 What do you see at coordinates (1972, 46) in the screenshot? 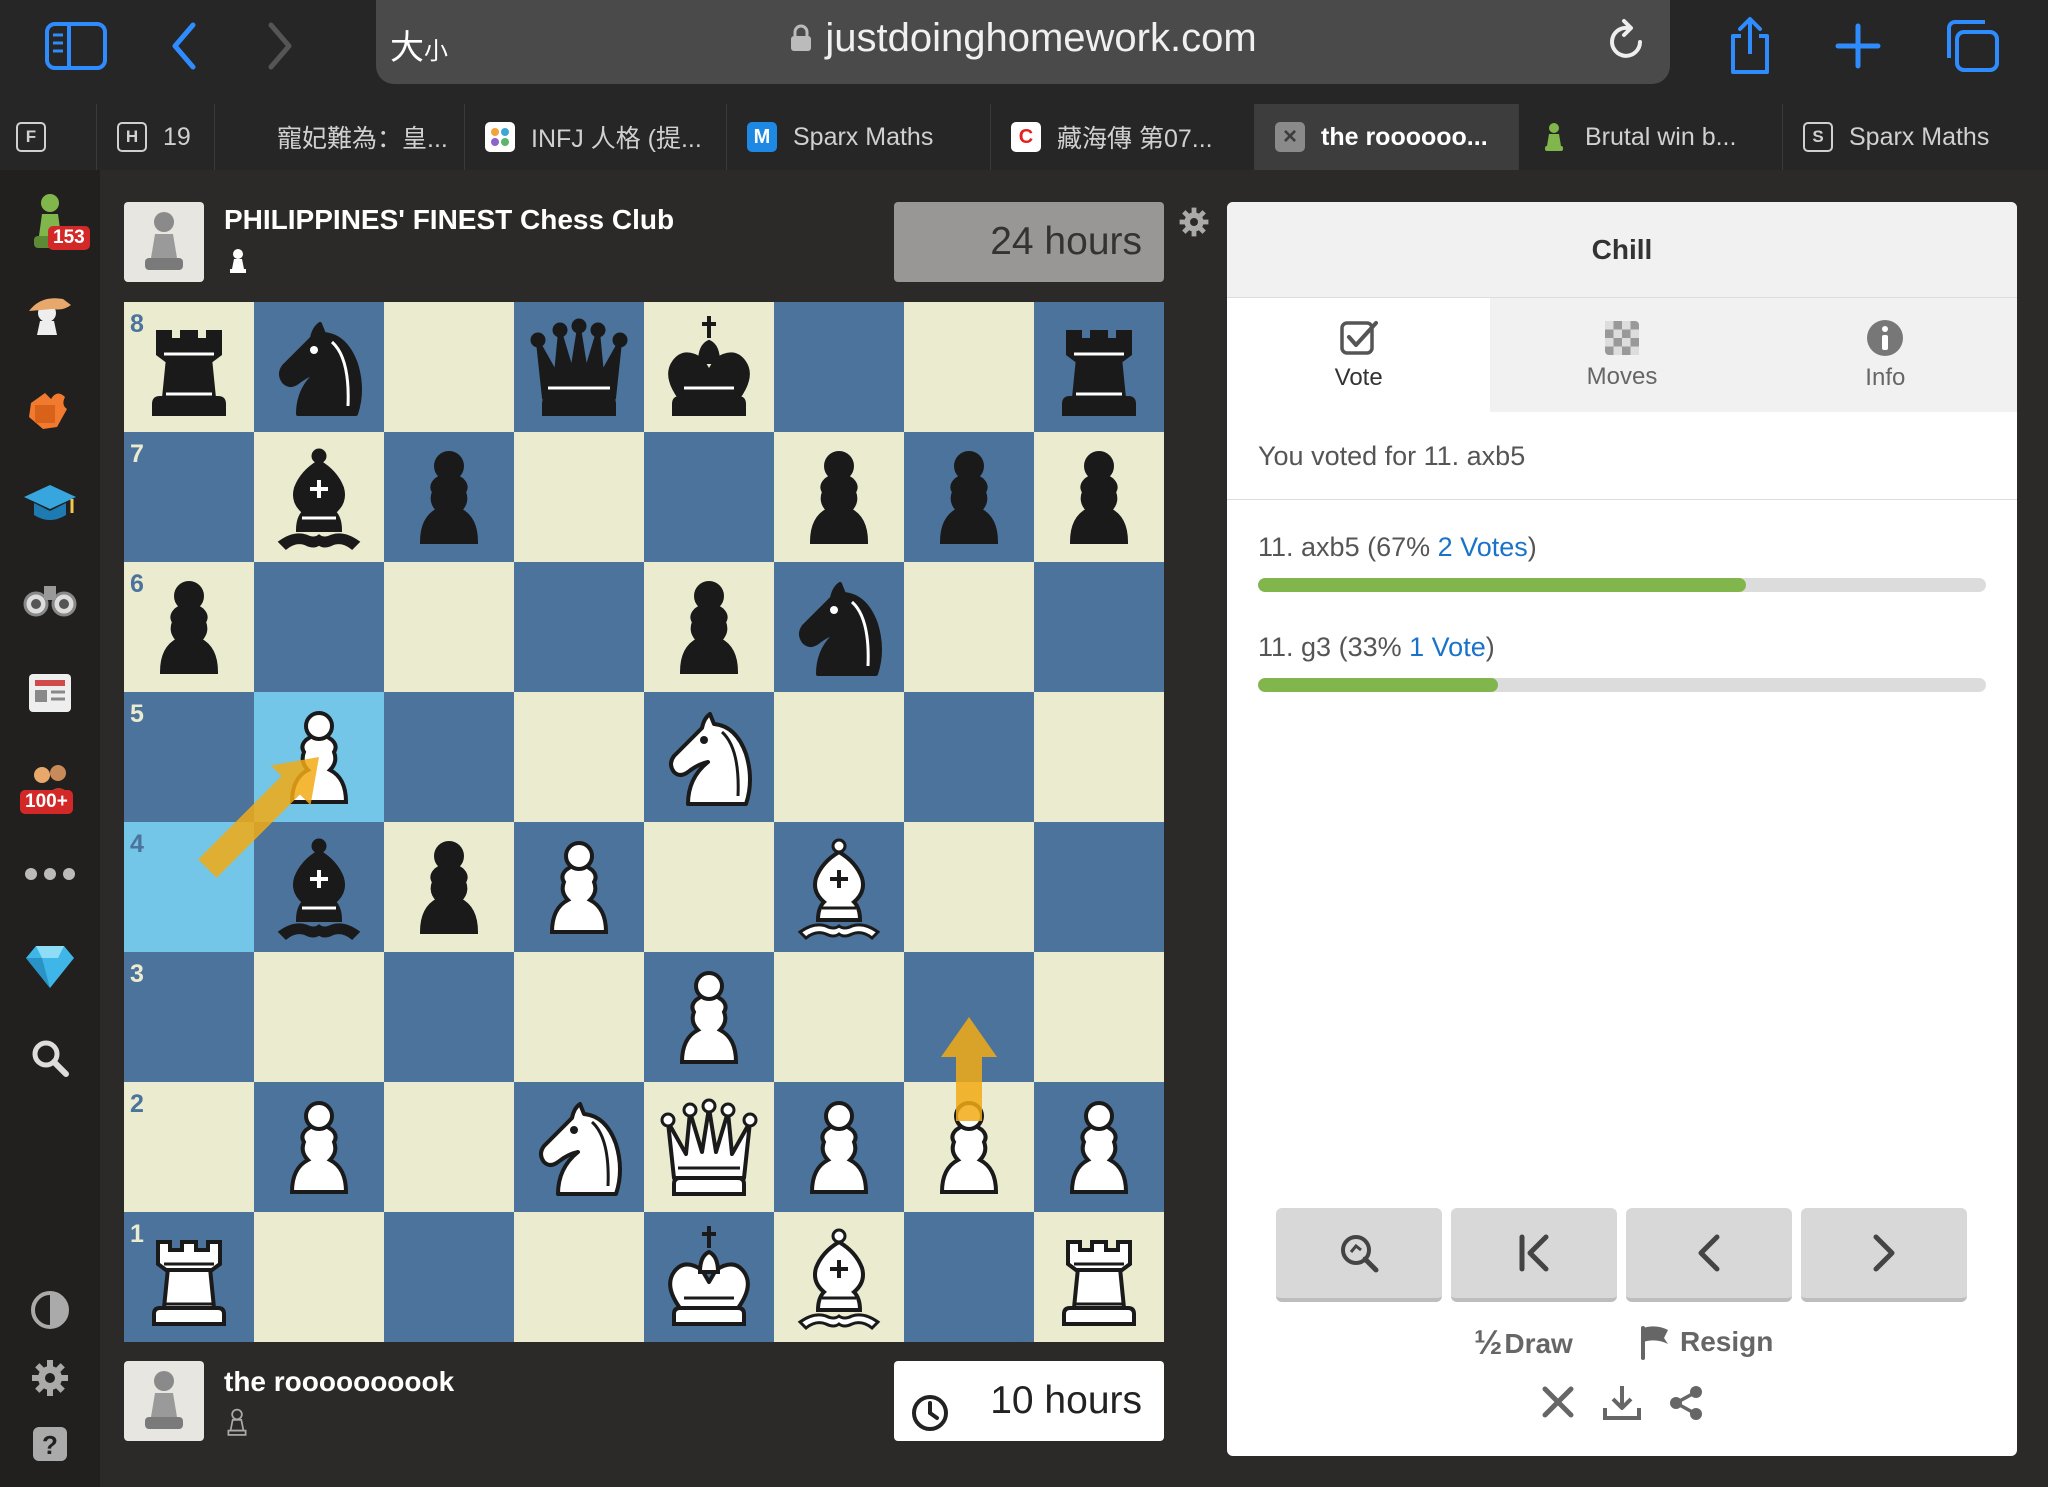
I see `tab-overview-icon` at bounding box center [1972, 46].